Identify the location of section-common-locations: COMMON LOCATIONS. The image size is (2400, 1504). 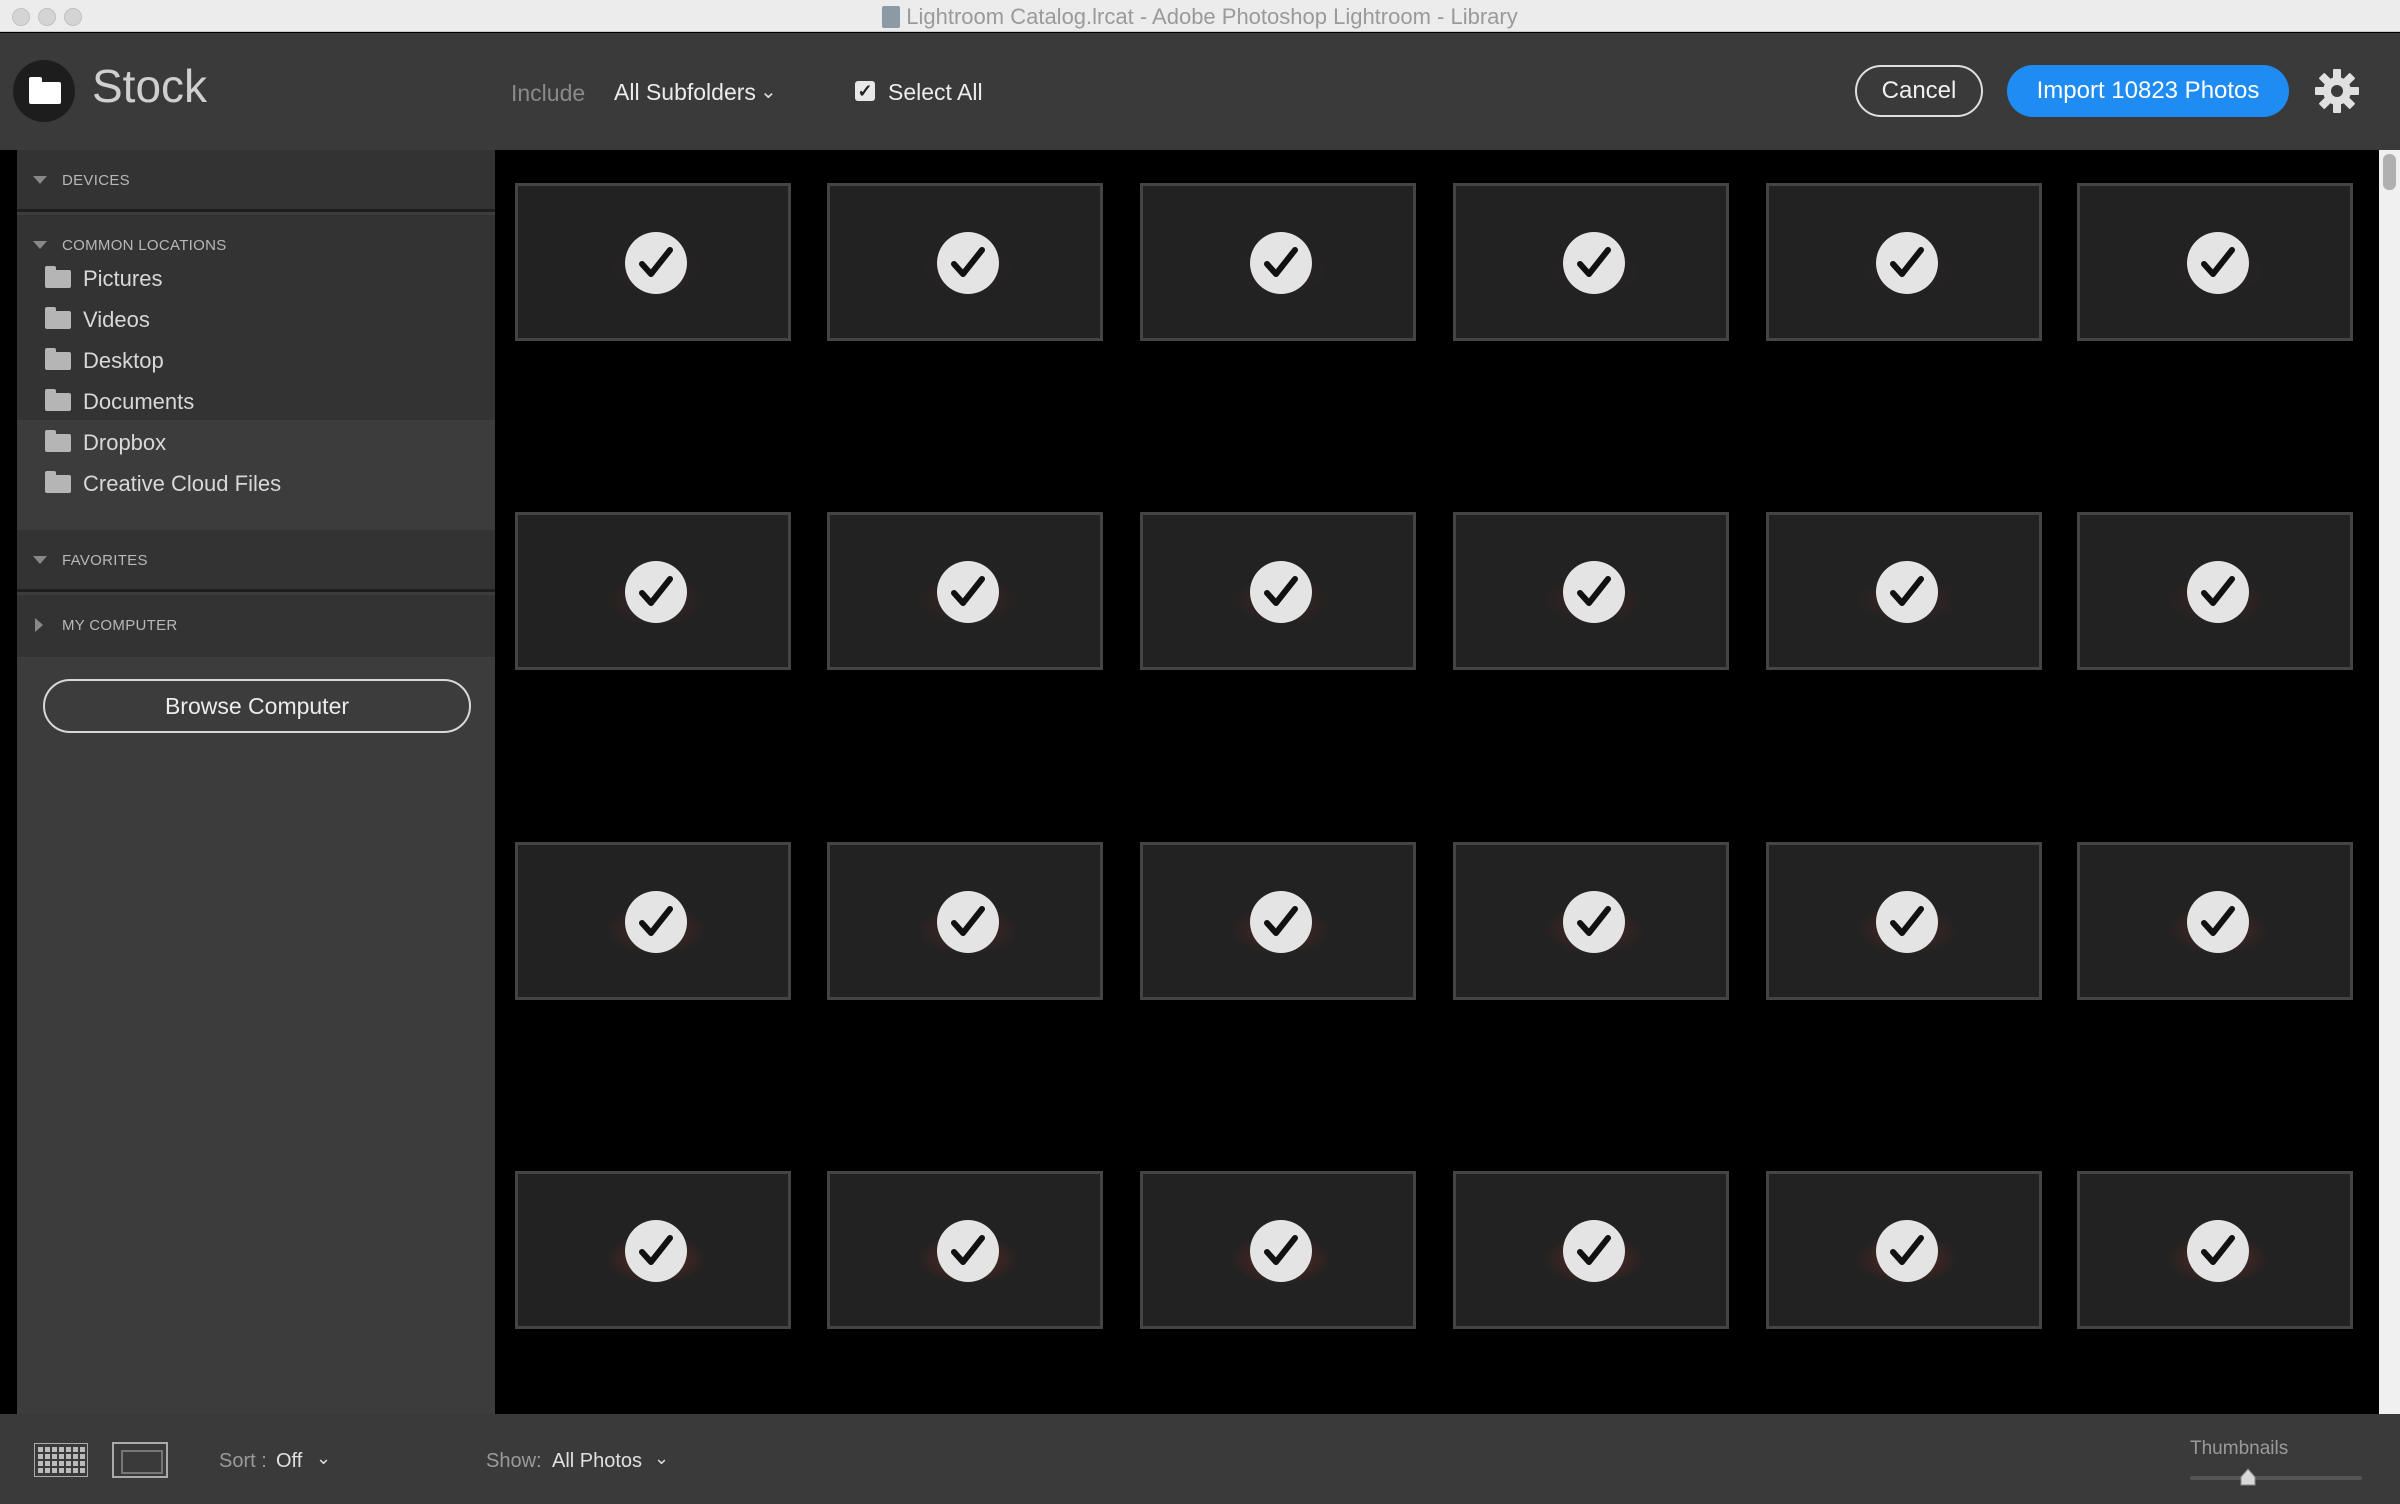
(256, 235).